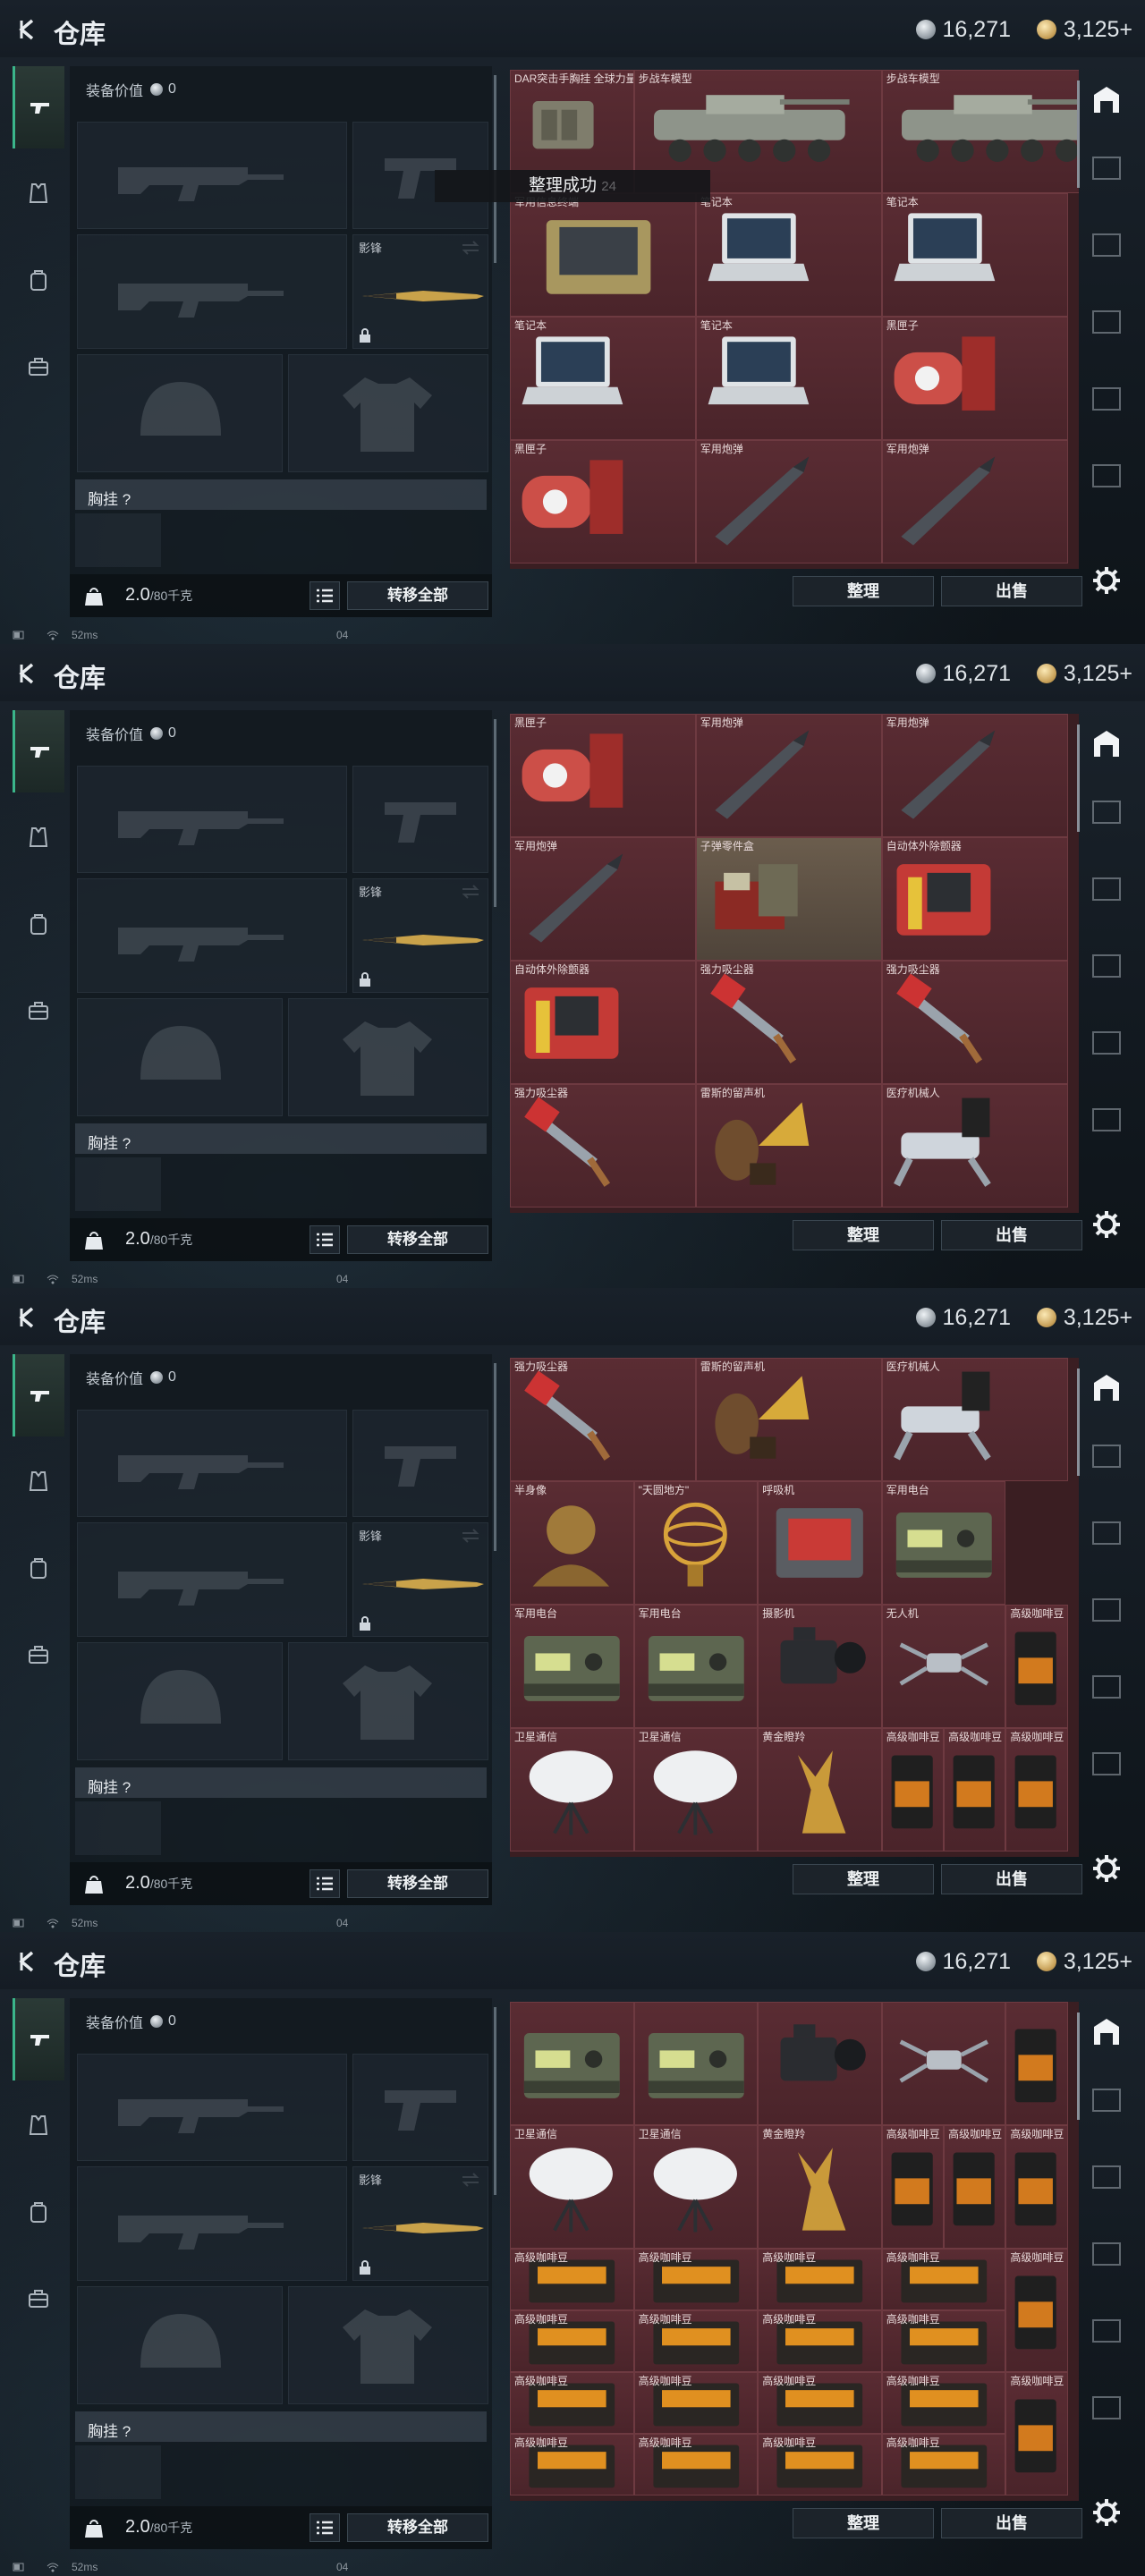 Image resolution: width=1145 pixels, height=2576 pixels. Describe the element at coordinates (212, 1463) in the screenshot. I see `primary-weapon-slot` at that location.